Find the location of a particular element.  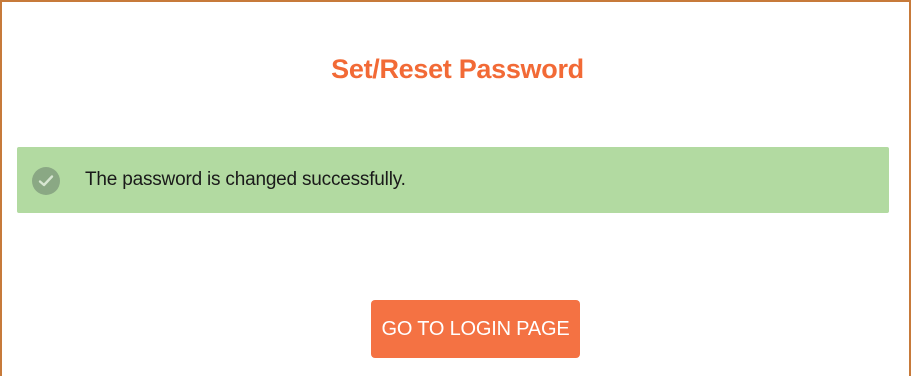

check-circle-icon is located at coordinates (46, 181).